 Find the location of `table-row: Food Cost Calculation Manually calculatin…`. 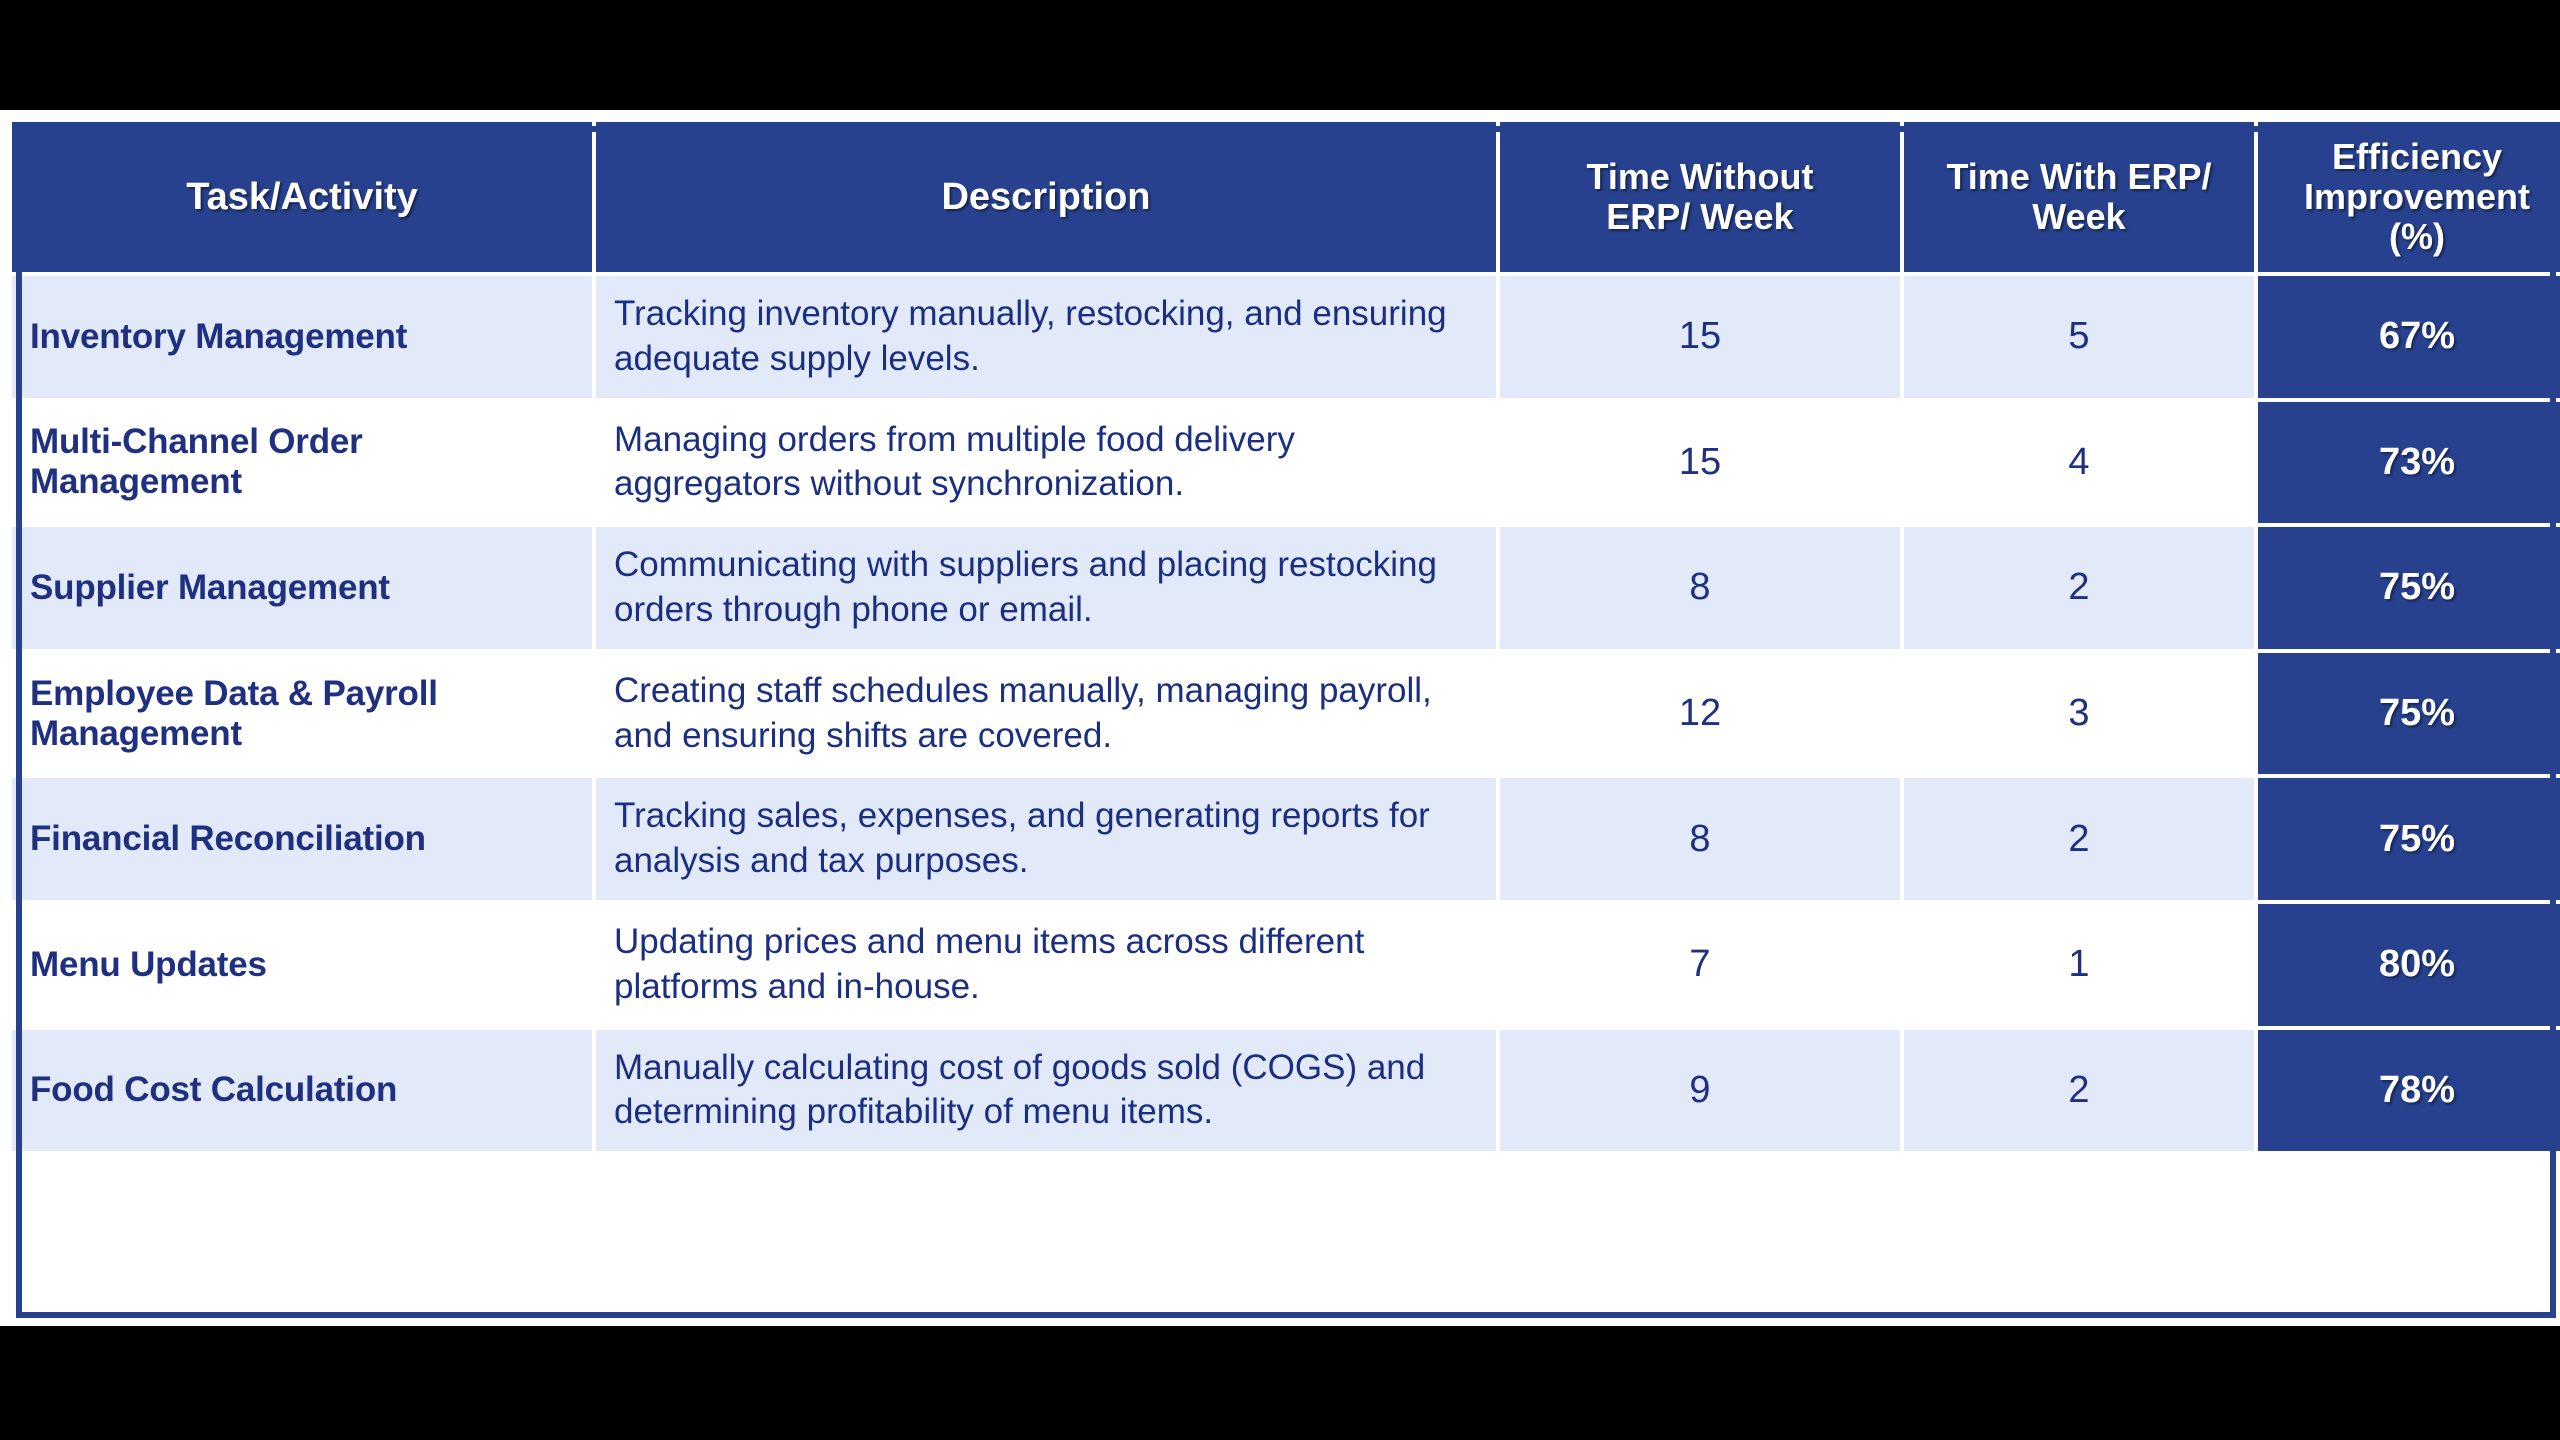

table-row: Food Cost Calculation Manually calculatin… is located at coordinates (1286, 1090).